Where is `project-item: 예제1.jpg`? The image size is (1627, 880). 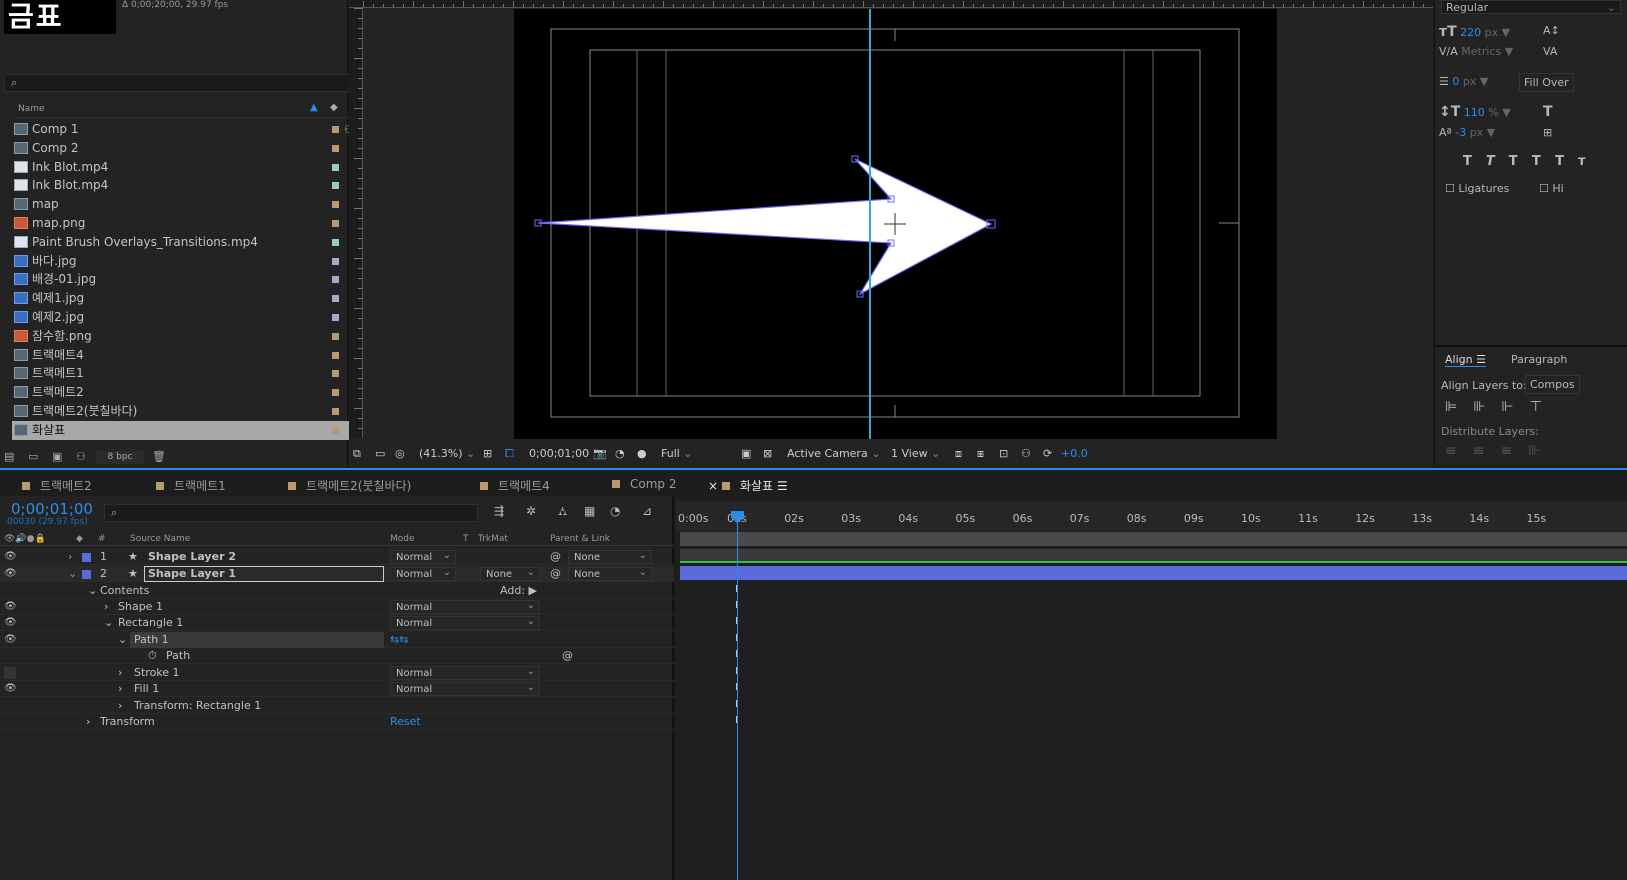 project-item: 예제1.jpg is located at coordinates (182, 298).